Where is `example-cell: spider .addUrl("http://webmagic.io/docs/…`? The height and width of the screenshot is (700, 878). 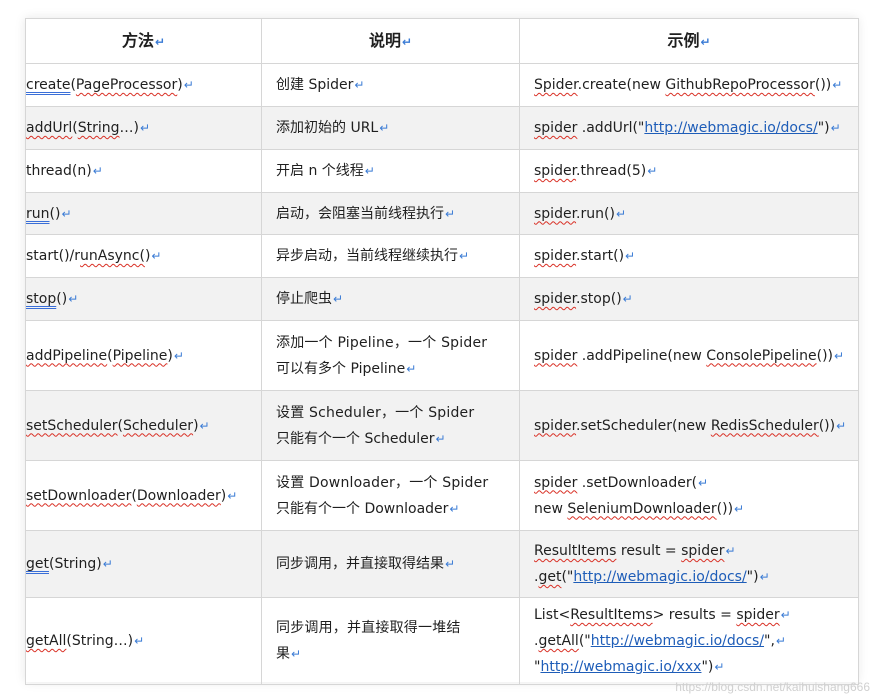
example-cell: spider .addUrl("http://webmagic.io/docs/… is located at coordinates (689, 128).